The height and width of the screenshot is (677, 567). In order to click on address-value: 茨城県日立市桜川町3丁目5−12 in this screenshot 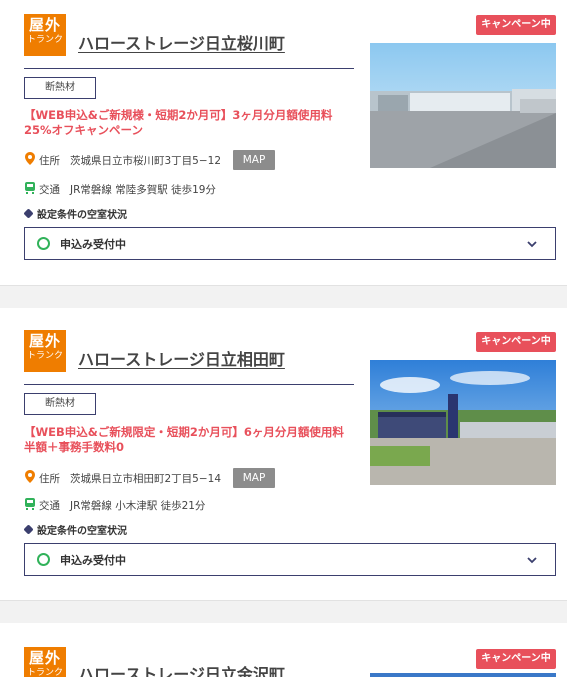, I will do `click(146, 160)`.